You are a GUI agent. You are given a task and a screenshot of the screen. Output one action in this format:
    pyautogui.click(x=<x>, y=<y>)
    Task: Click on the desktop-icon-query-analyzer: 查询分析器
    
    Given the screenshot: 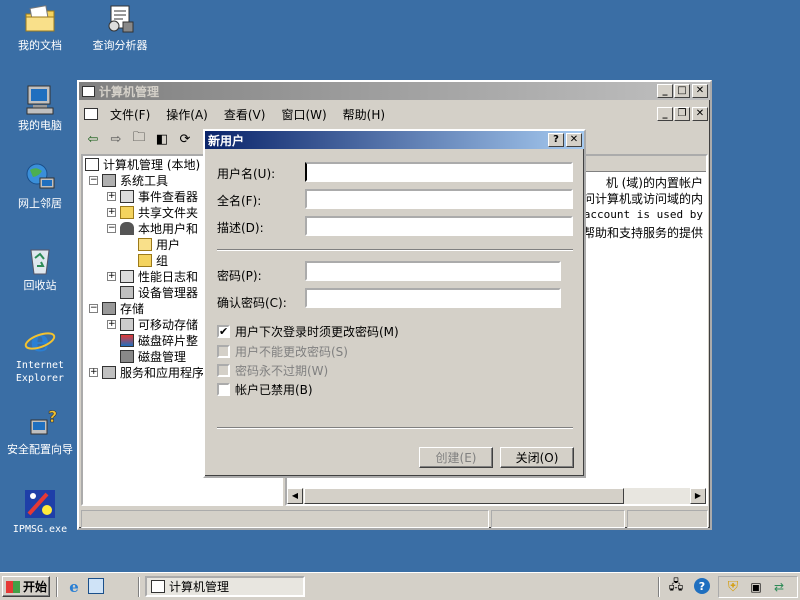 What is the action you would take?
    pyautogui.click(x=120, y=28)
    